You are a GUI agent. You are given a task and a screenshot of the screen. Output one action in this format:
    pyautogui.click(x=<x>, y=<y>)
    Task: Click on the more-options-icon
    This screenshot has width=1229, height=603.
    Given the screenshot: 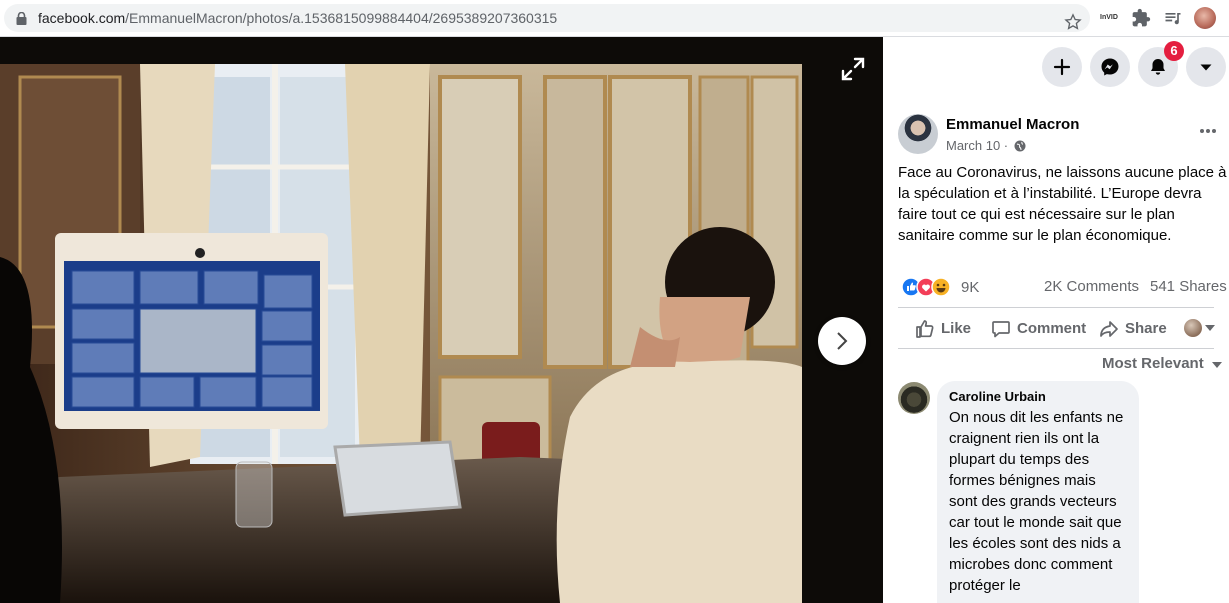 What is the action you would take?
    pyautogui.click(x=1208, y=131)
    